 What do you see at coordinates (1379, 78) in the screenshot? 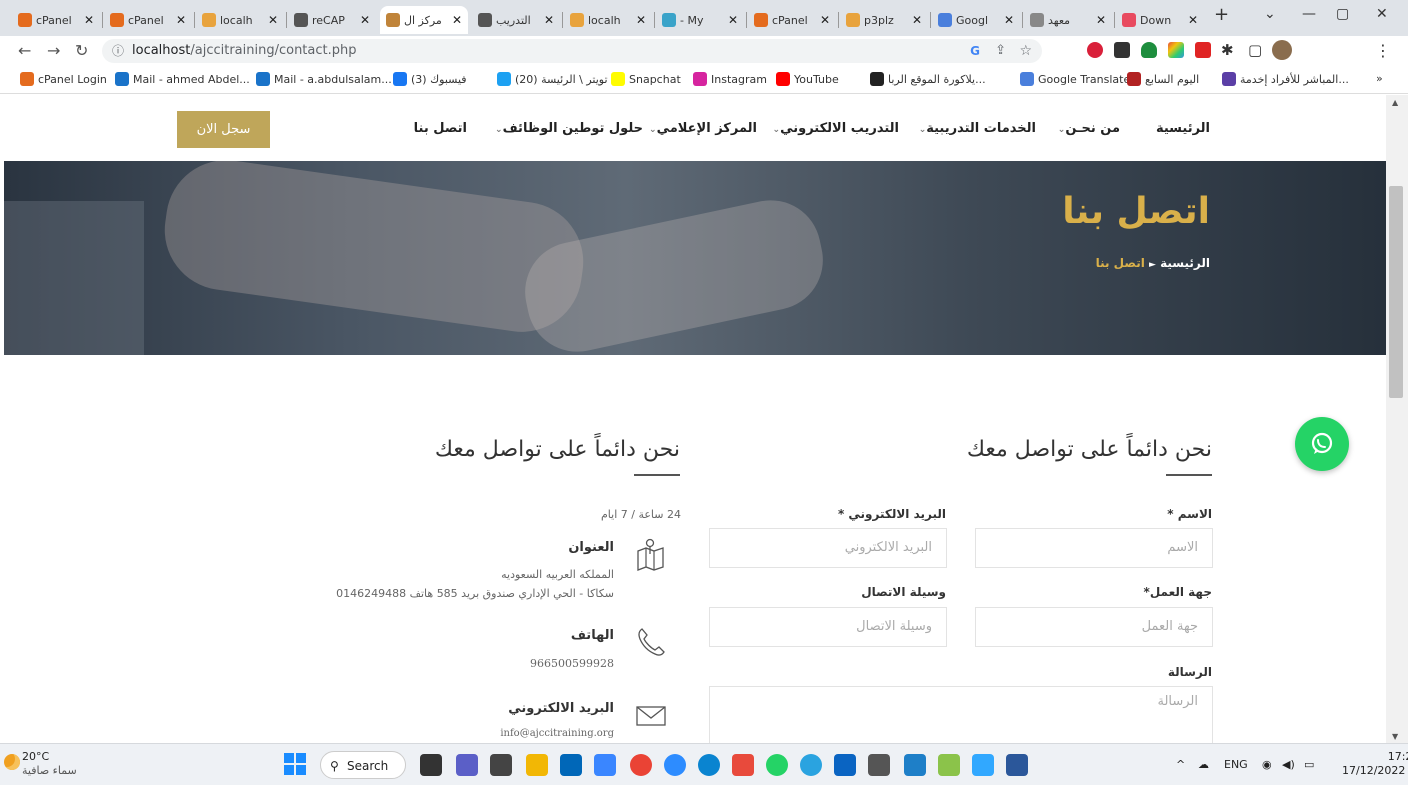
I see `bookmarks-overflow-icon: »` at bounding box center [1379, 78].